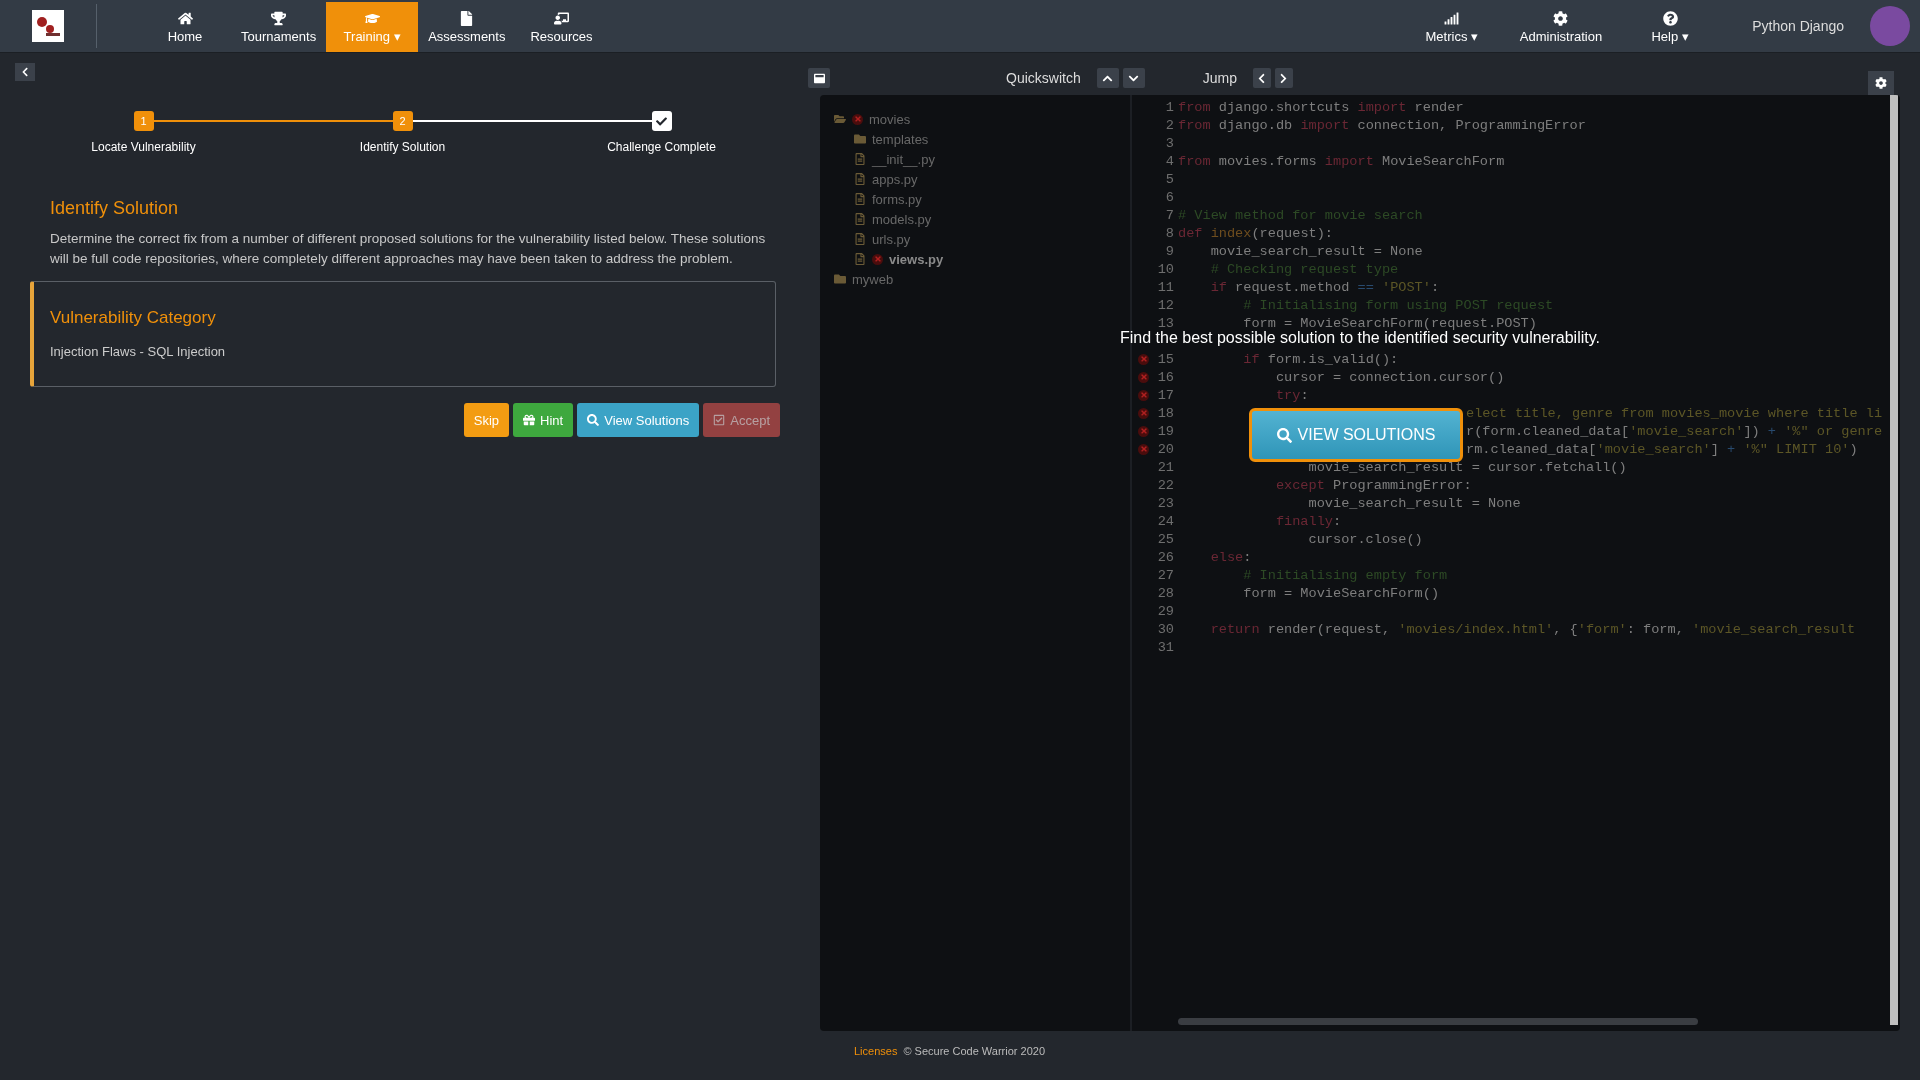  I want to click on file-tree-item: forms.py, so click(897, 199).